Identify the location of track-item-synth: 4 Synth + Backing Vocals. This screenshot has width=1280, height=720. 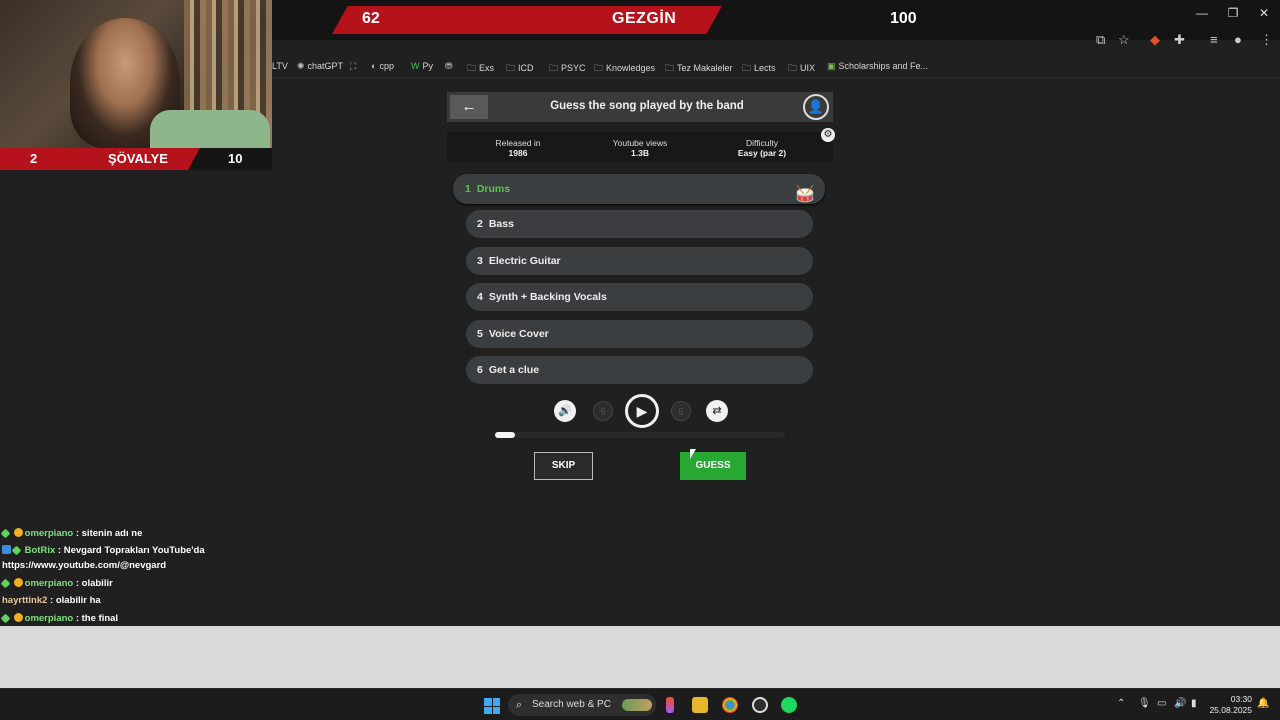
(639, 297).